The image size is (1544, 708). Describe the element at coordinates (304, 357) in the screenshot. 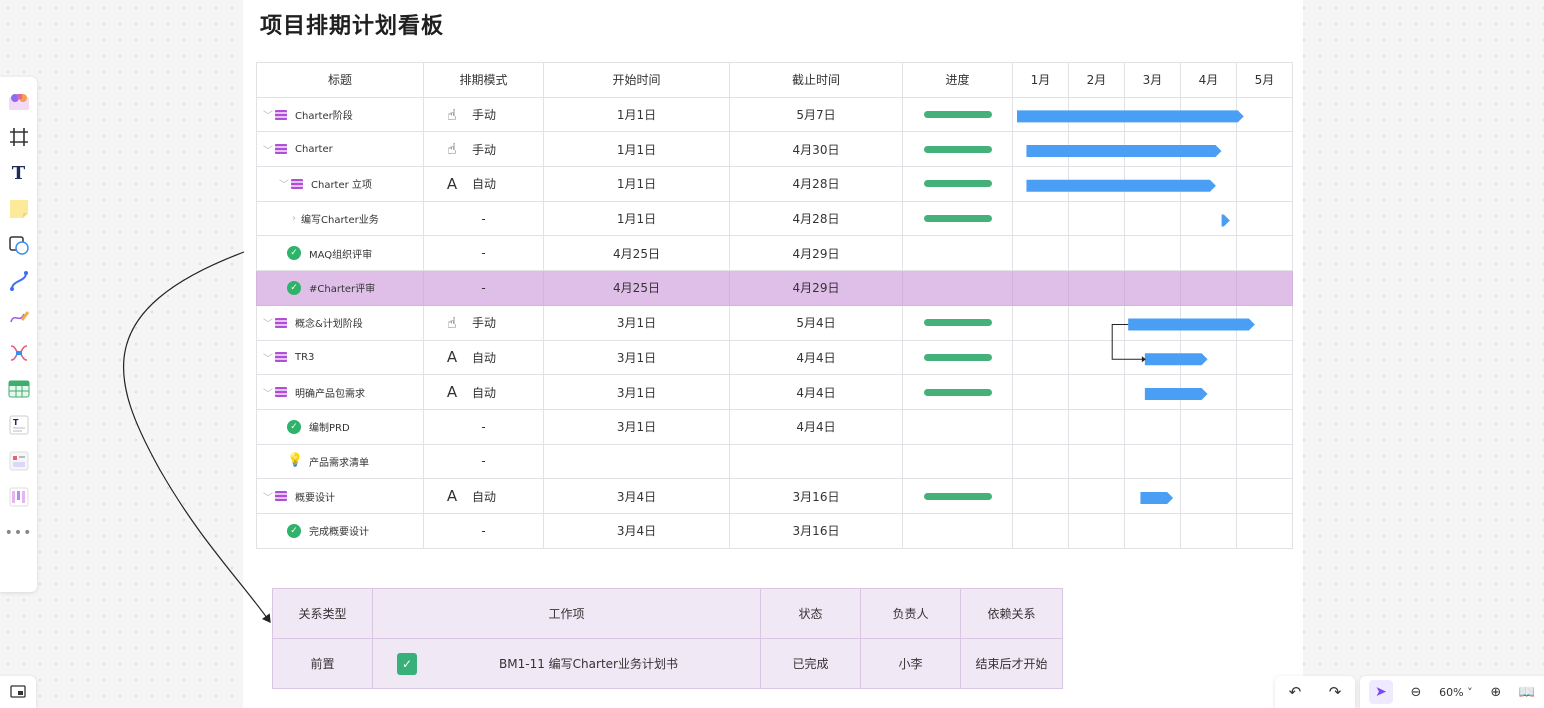

I see `task-title: TR3` at that location.